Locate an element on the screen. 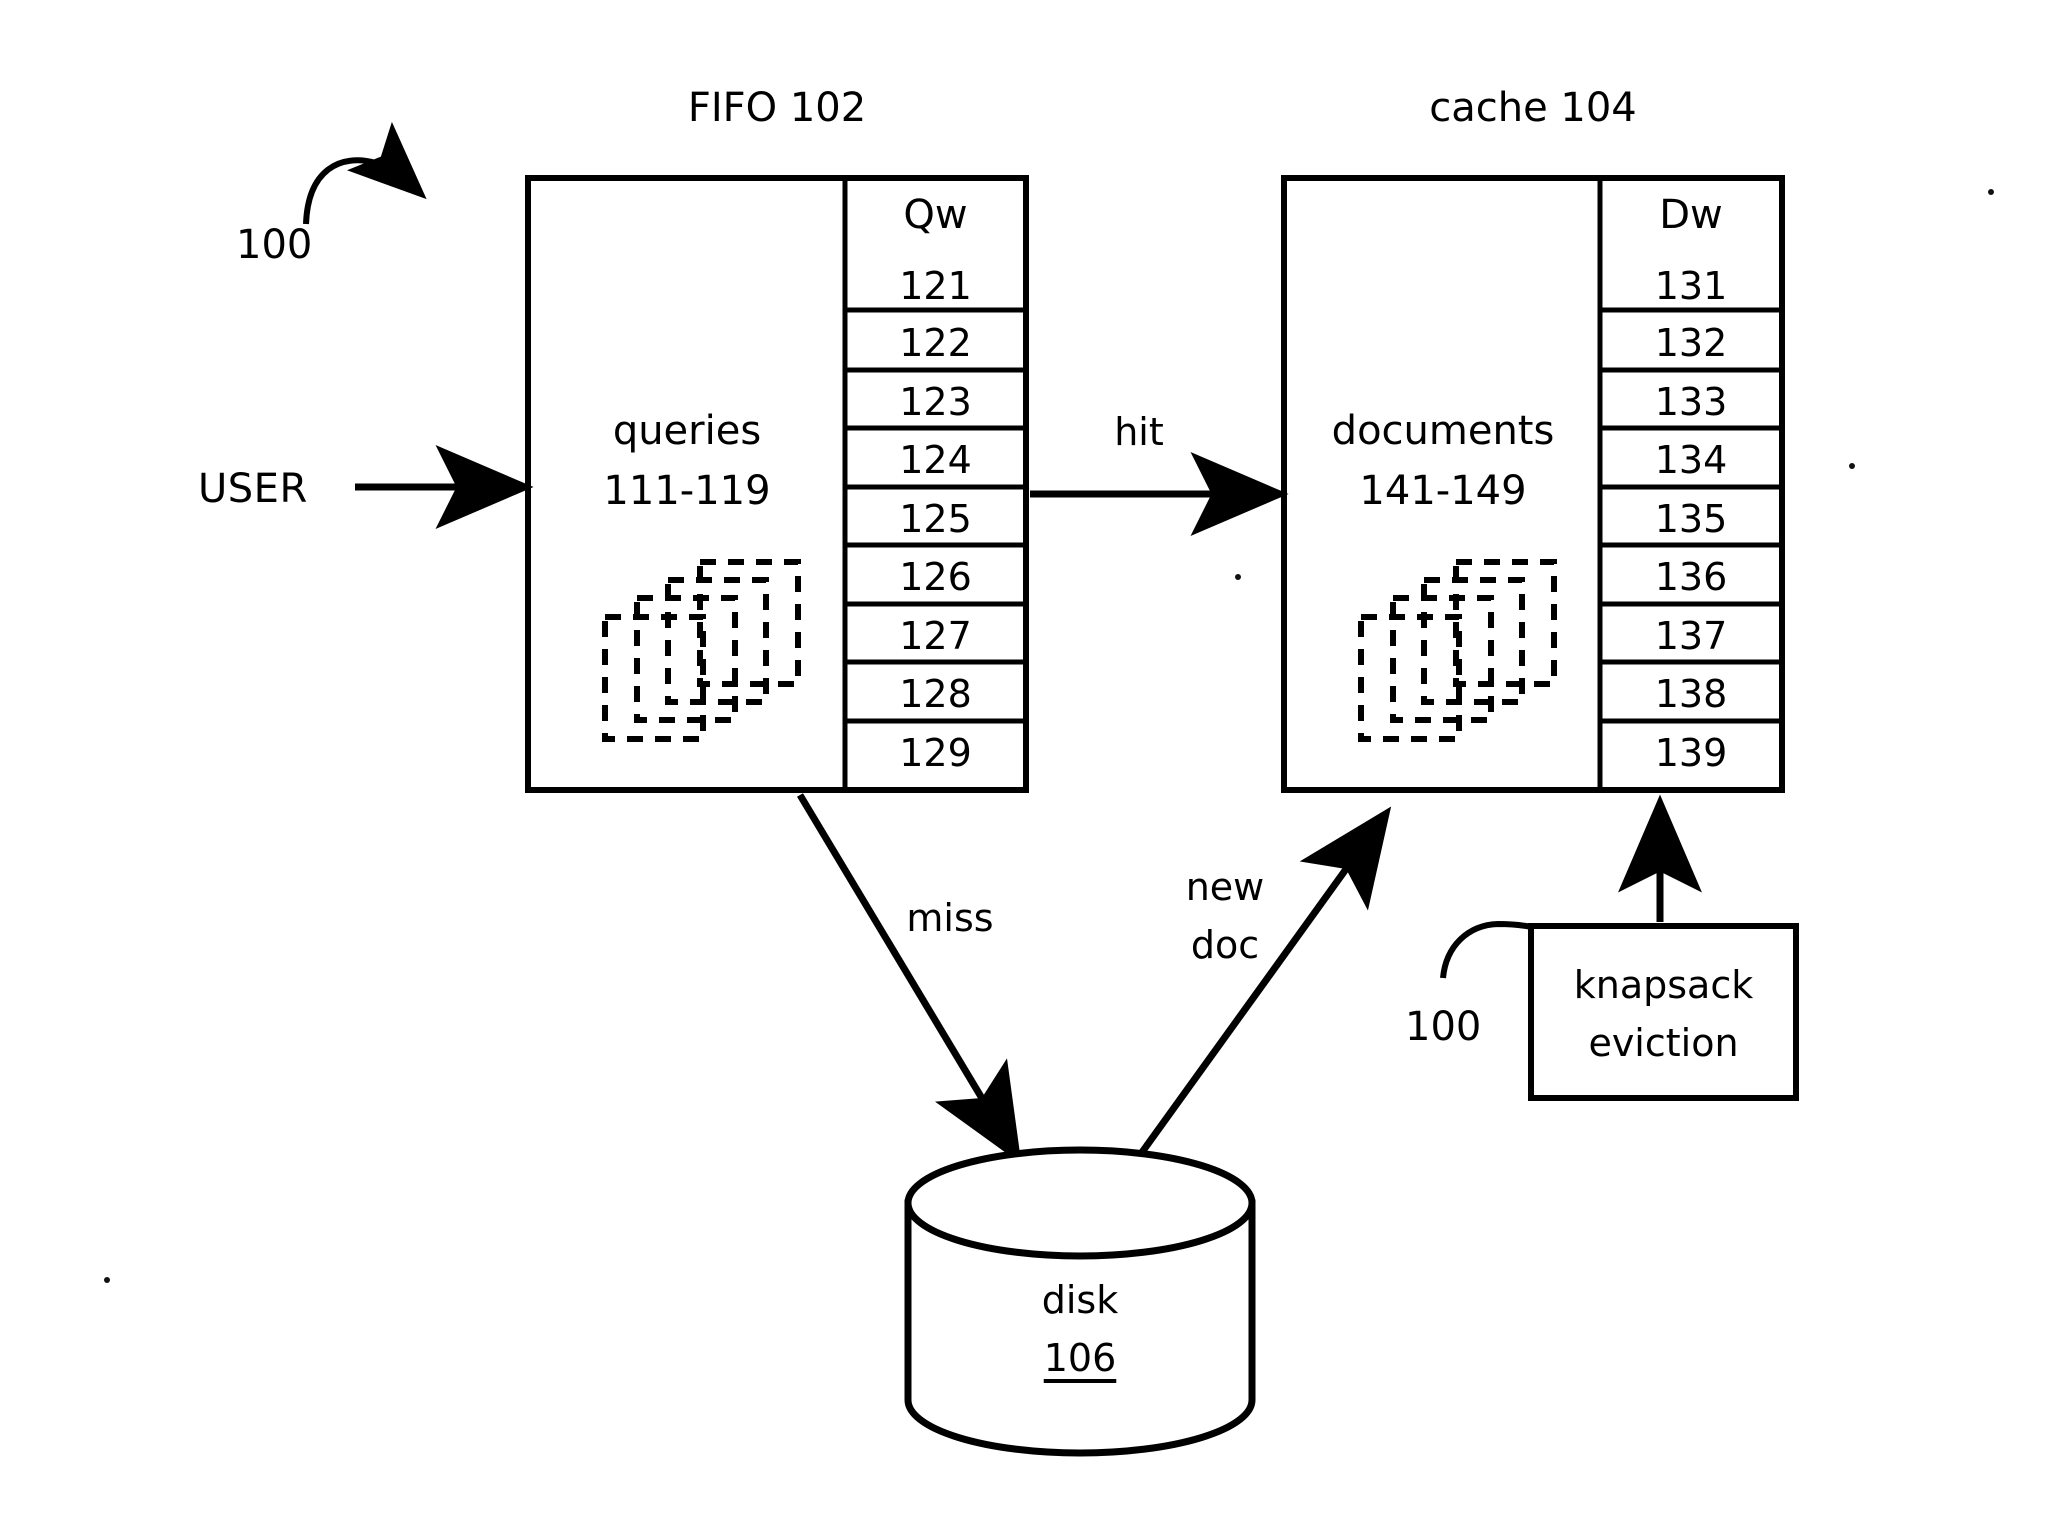  user-label: USER is located at coordinates (253, 489).